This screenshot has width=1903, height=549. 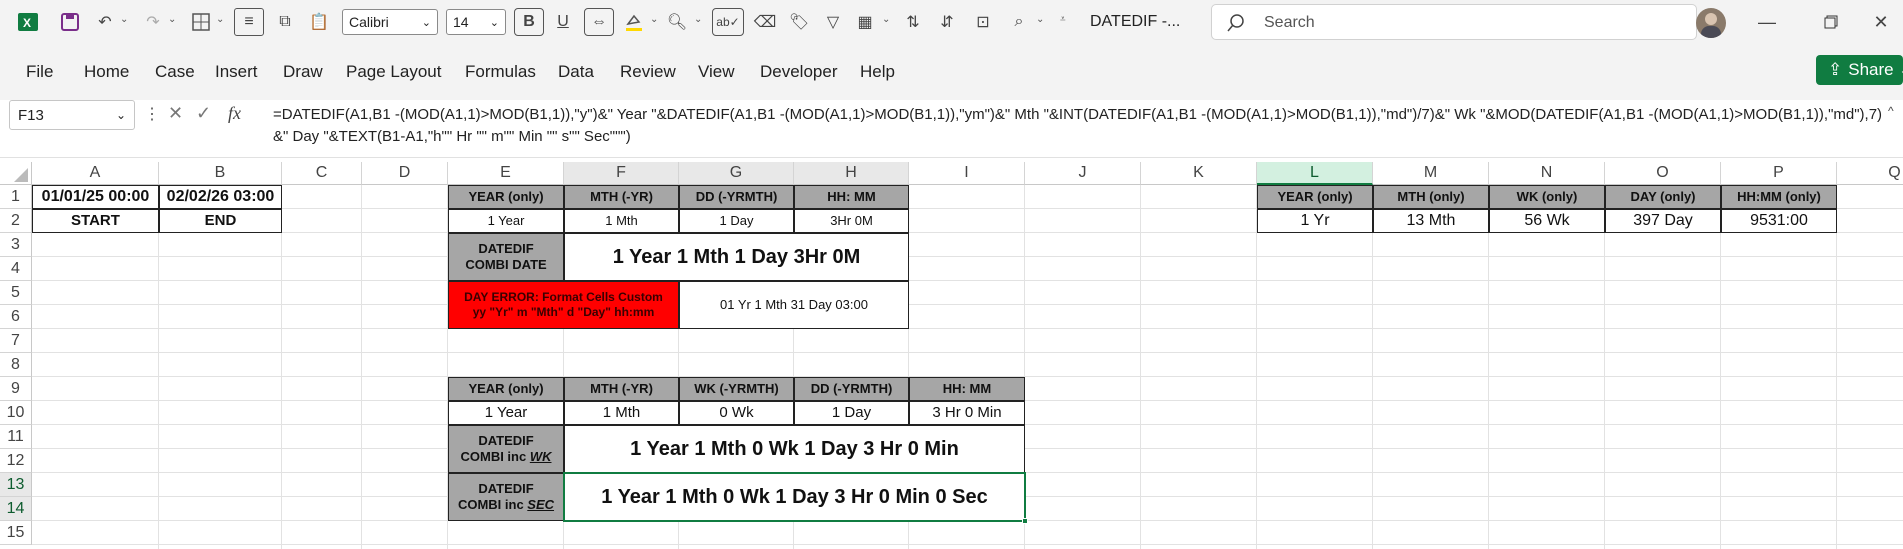 What do you see at coordinates (506, 449) in the screenshot?
I see `table2-wk-label: DATEDIF COMBI inc WK` at bounding box center [506, 449].